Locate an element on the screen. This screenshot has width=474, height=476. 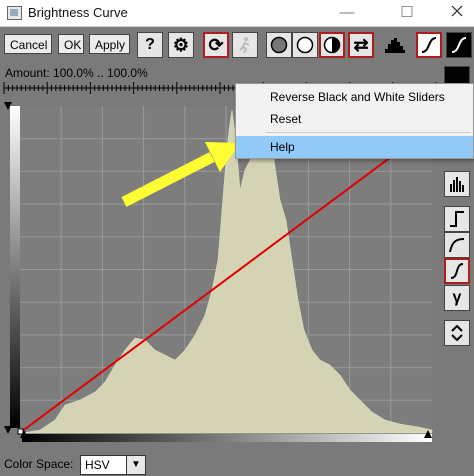
chevron-down-icon: ▼ is located at coordinates (135, 465).